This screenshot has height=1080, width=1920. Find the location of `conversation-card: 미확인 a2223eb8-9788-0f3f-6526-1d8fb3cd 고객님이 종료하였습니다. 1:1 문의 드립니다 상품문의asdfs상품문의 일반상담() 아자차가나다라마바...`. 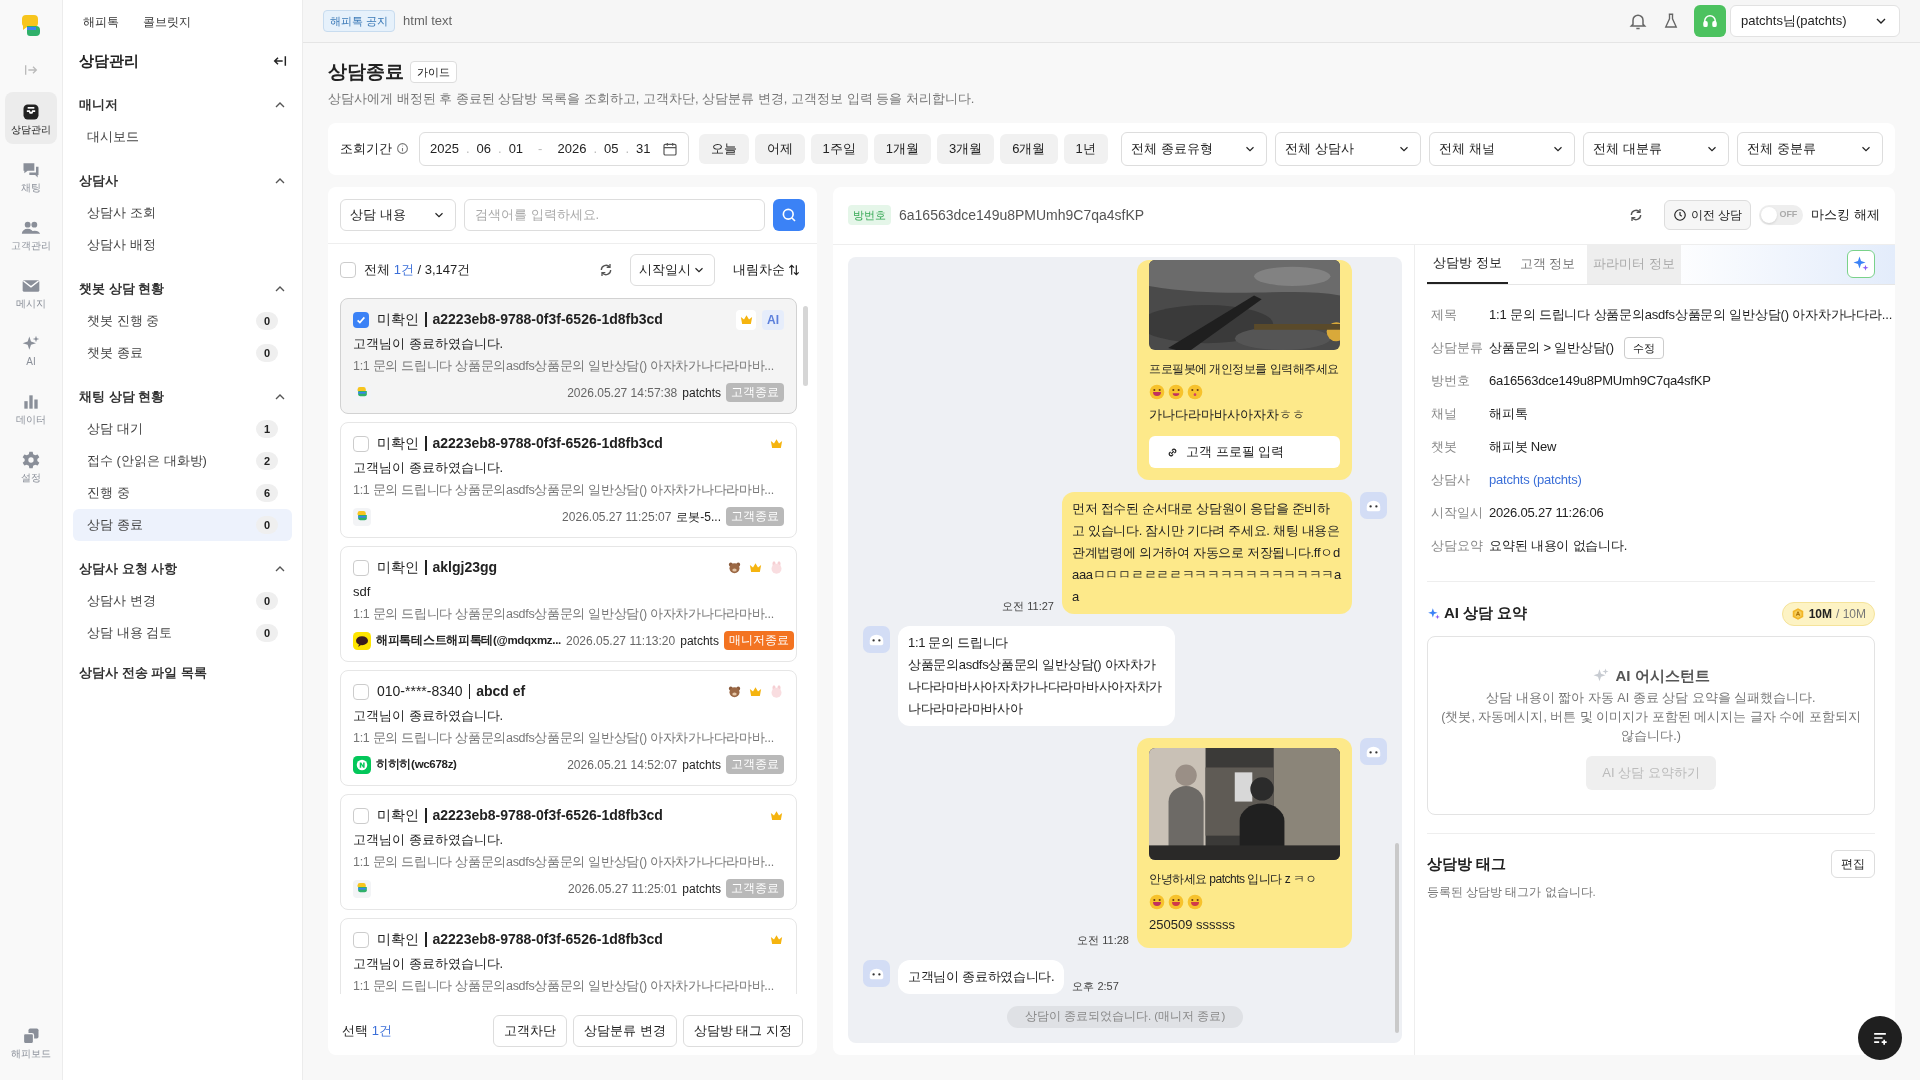

conversation-card: 미확인 a2223eb8-9788-0f3f-6526-1d8fb3cd 고객님이 종료하였습니다. 1:1 문의 드립니다 상품문의asdfs상품문의 일반상담() 아자차가나다라마바... is located at coordinates (568, 955).